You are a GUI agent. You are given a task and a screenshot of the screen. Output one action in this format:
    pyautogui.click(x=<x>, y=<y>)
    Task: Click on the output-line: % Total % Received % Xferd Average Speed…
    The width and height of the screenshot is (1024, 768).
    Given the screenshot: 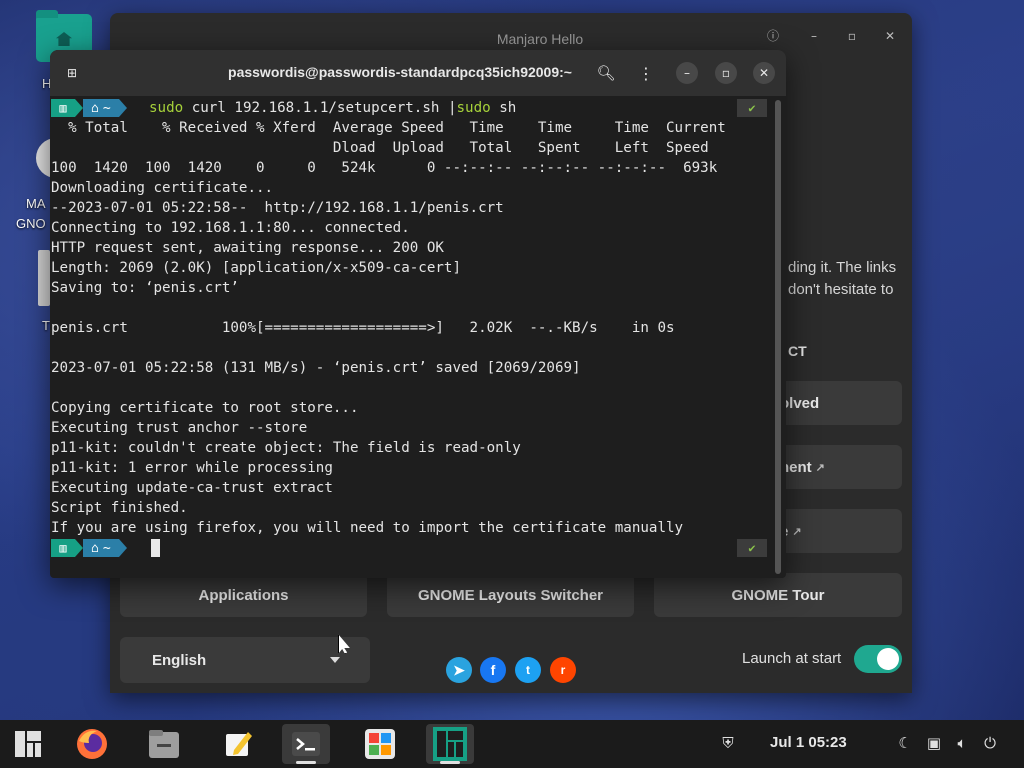 What is the action you would take?
    pyautogui.click(x=388, y=128)
    